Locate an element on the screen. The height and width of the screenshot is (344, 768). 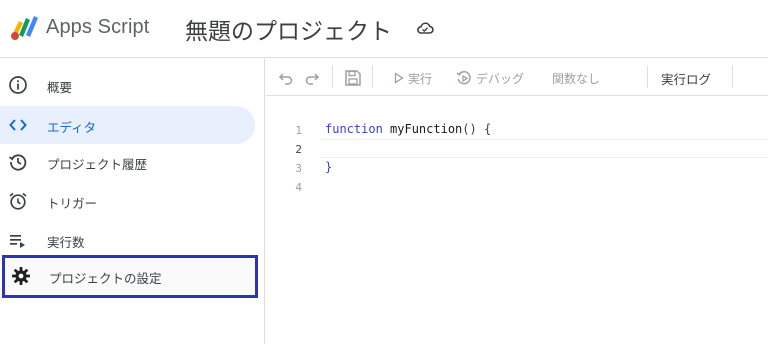
sidebar-item-executions: 実行数 is located at coordinates (127, 240).